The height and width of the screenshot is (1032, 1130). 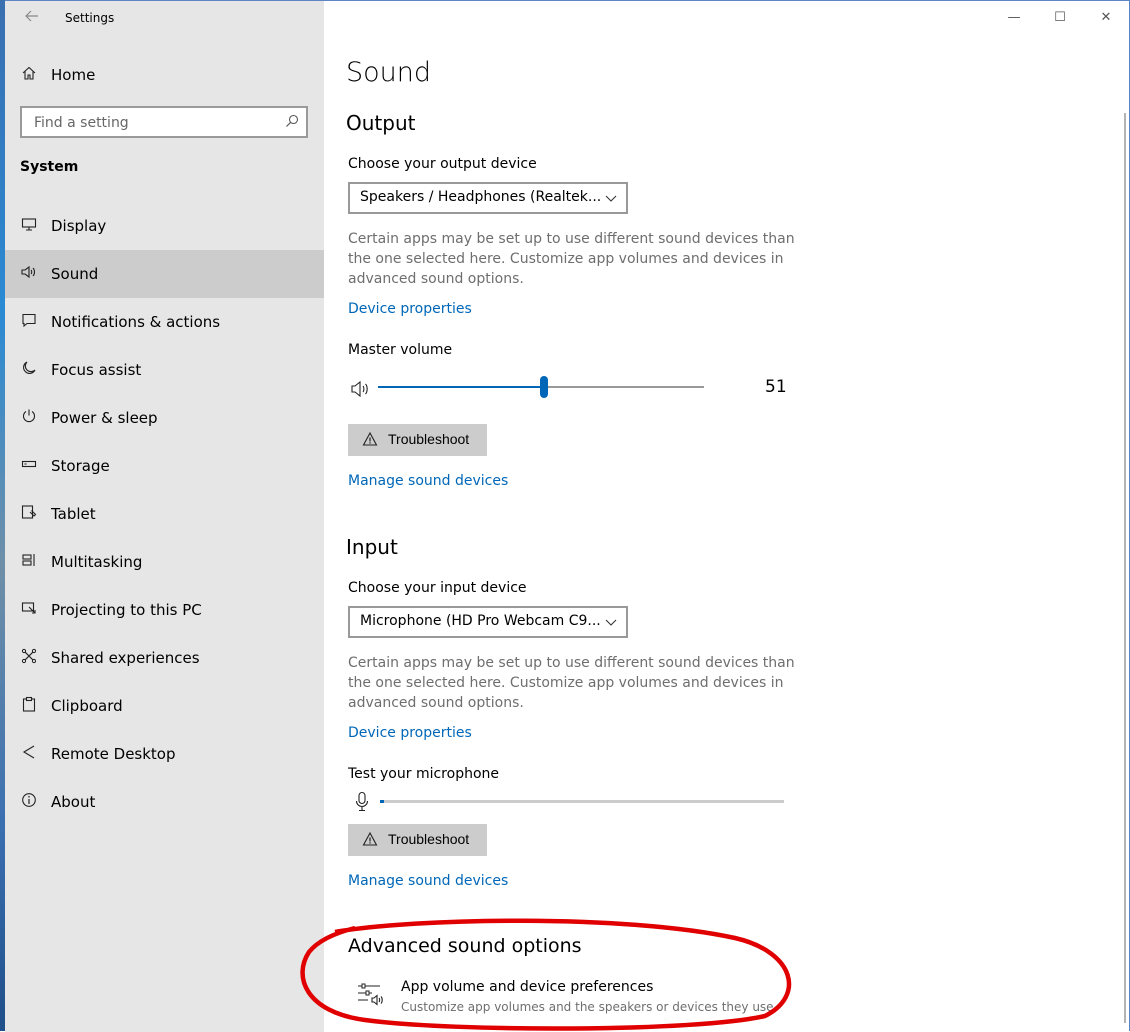 I want to click on scrollbar, so click(x=1125, y=568).